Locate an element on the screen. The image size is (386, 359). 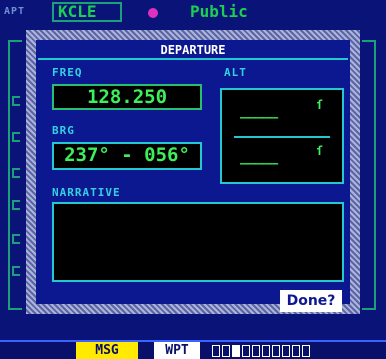
narrative-label: NARRATIVE is located at coordinates (86, 192).